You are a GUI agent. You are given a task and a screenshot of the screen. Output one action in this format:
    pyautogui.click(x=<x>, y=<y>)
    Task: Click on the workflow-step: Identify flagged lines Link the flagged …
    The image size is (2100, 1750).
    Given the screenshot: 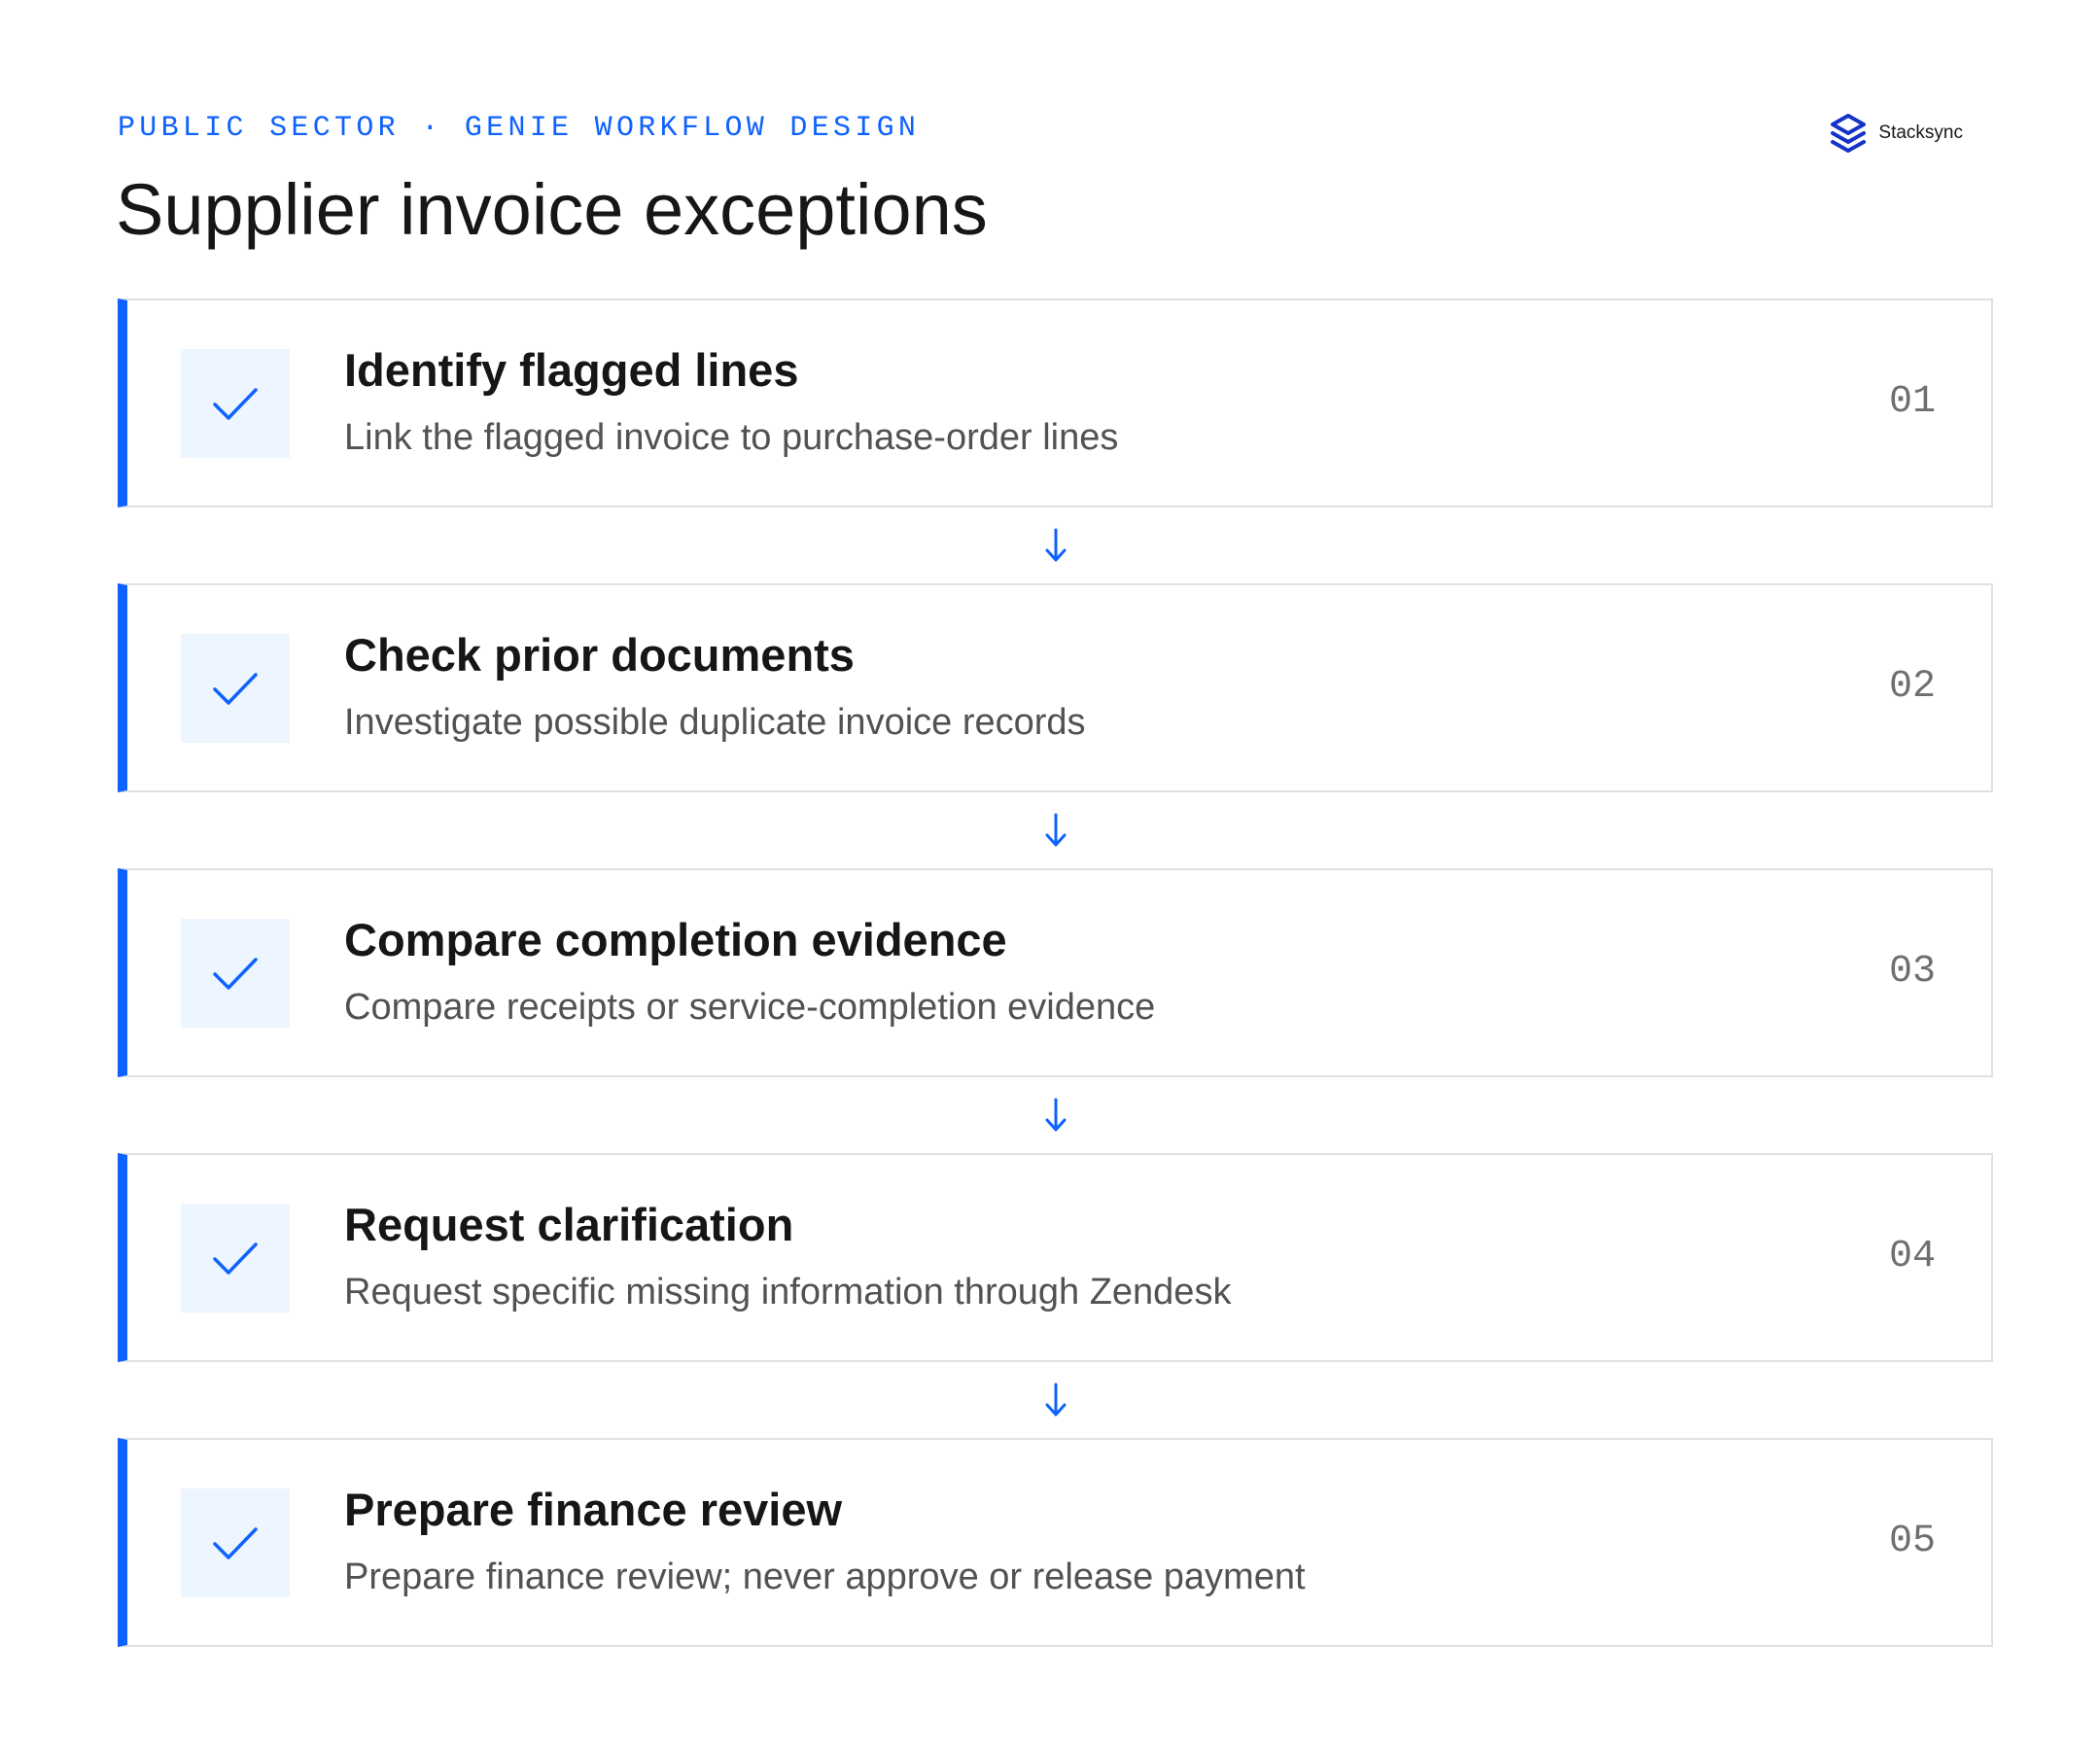 What is the action you would take?
    pyautogui.click(x=1055, y=403)
    